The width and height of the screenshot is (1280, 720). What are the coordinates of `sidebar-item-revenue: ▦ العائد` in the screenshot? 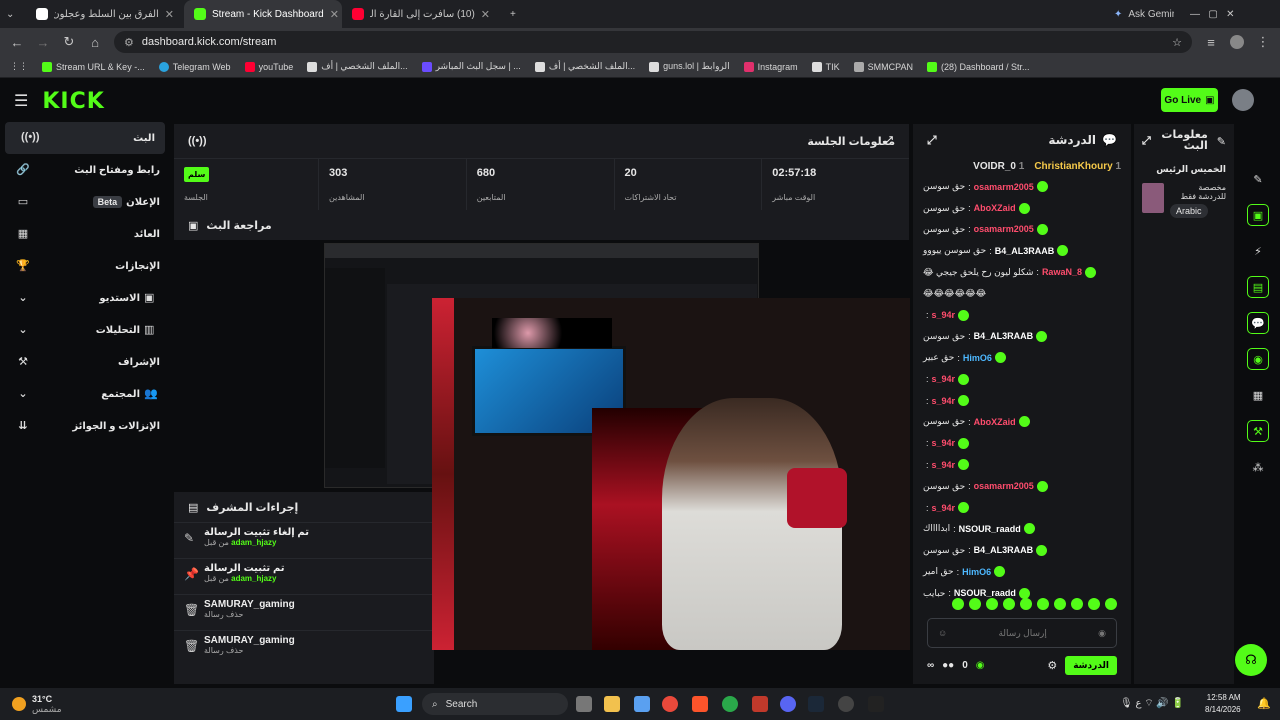 It's located at (85, 234).